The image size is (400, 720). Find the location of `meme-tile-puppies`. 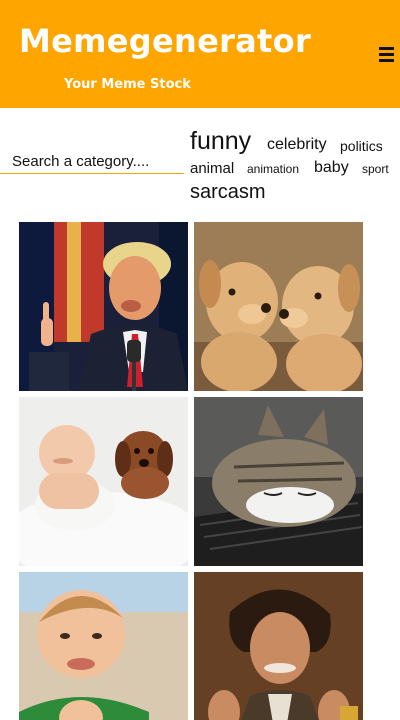

meme-tile-puppies is located at coordinates (278, 306).